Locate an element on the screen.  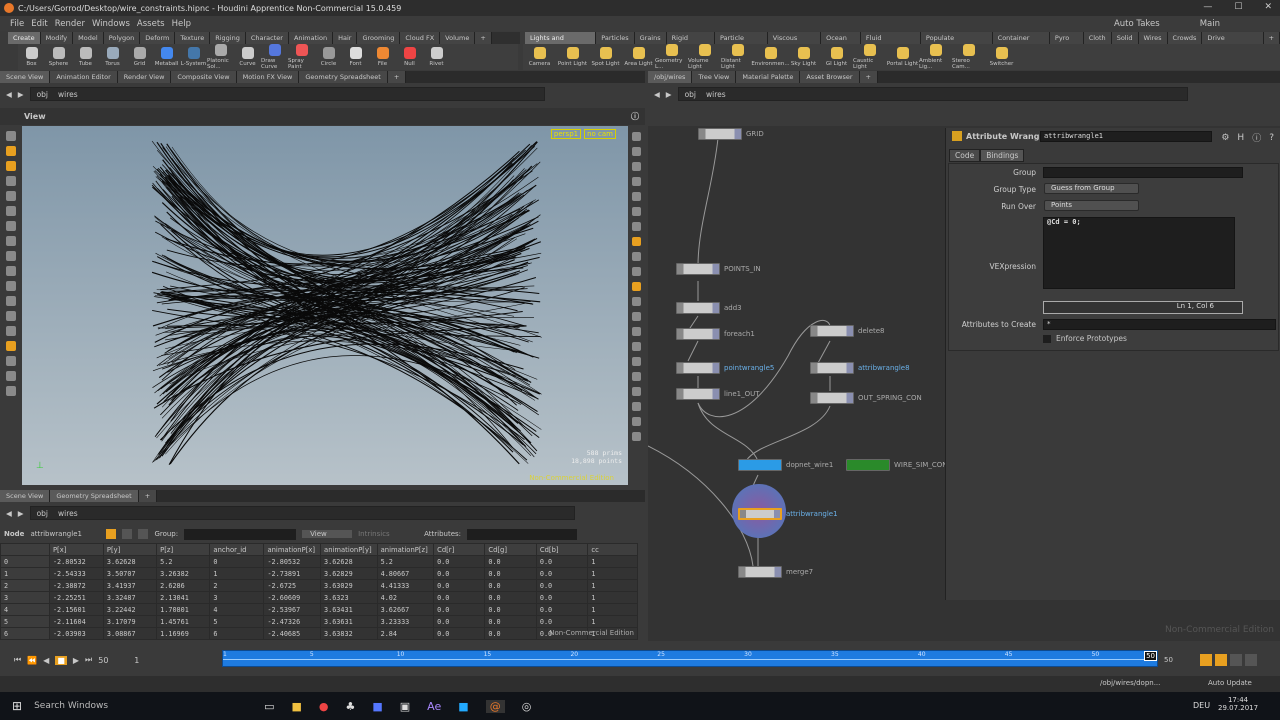
column-header: Cd[b] is located at coordinates (562, 549).